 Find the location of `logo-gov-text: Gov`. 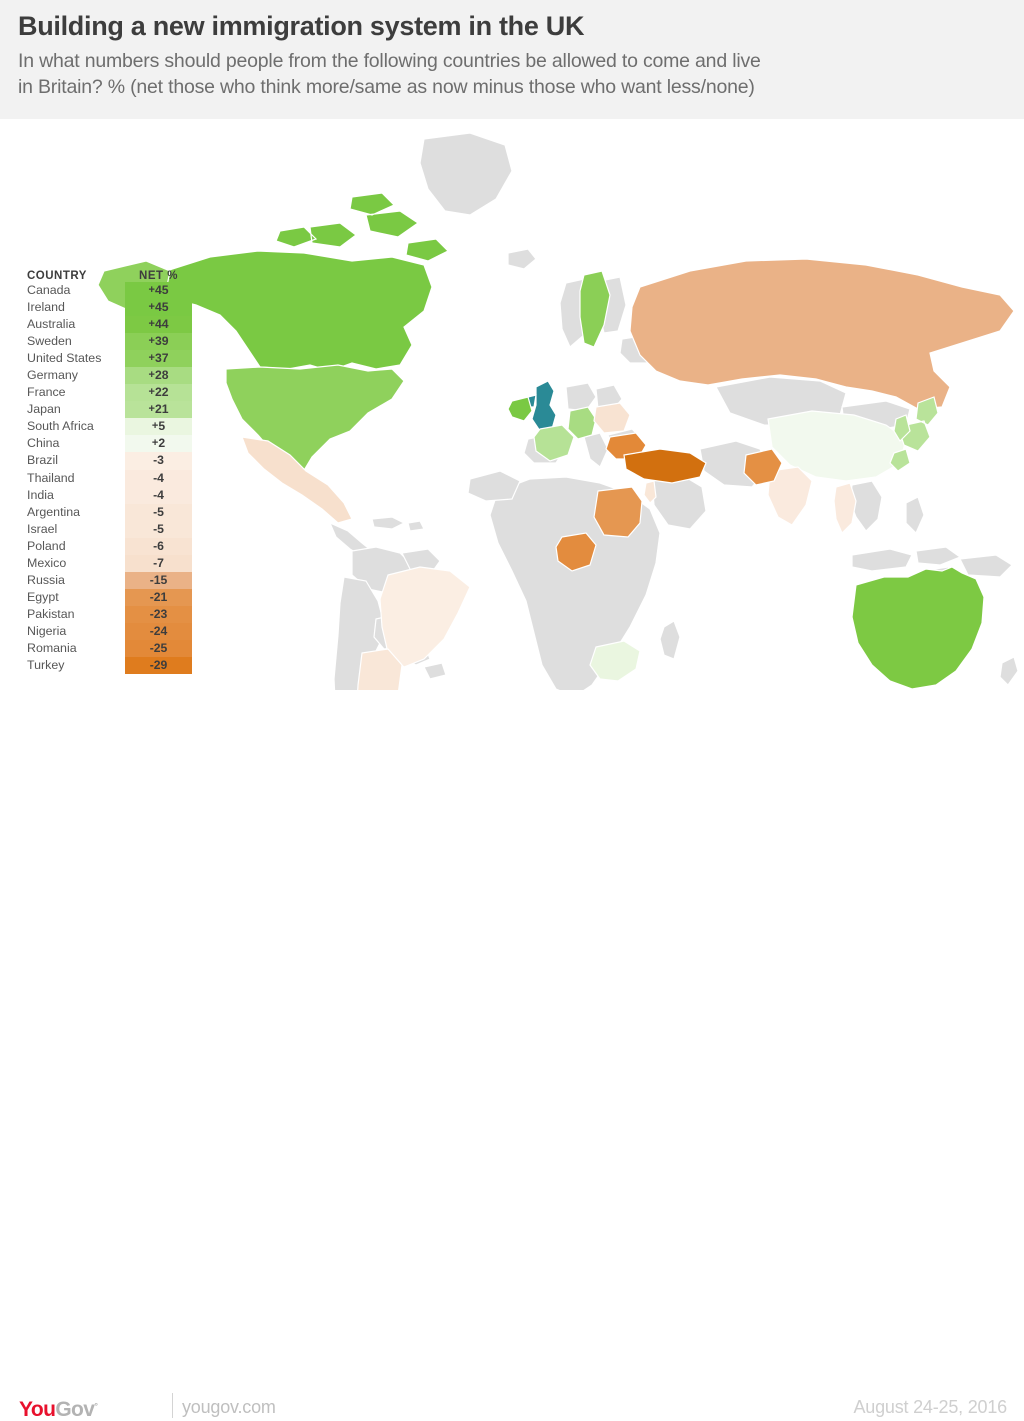

logo-gov-text: Gov is located at coordinates (75, 1409).